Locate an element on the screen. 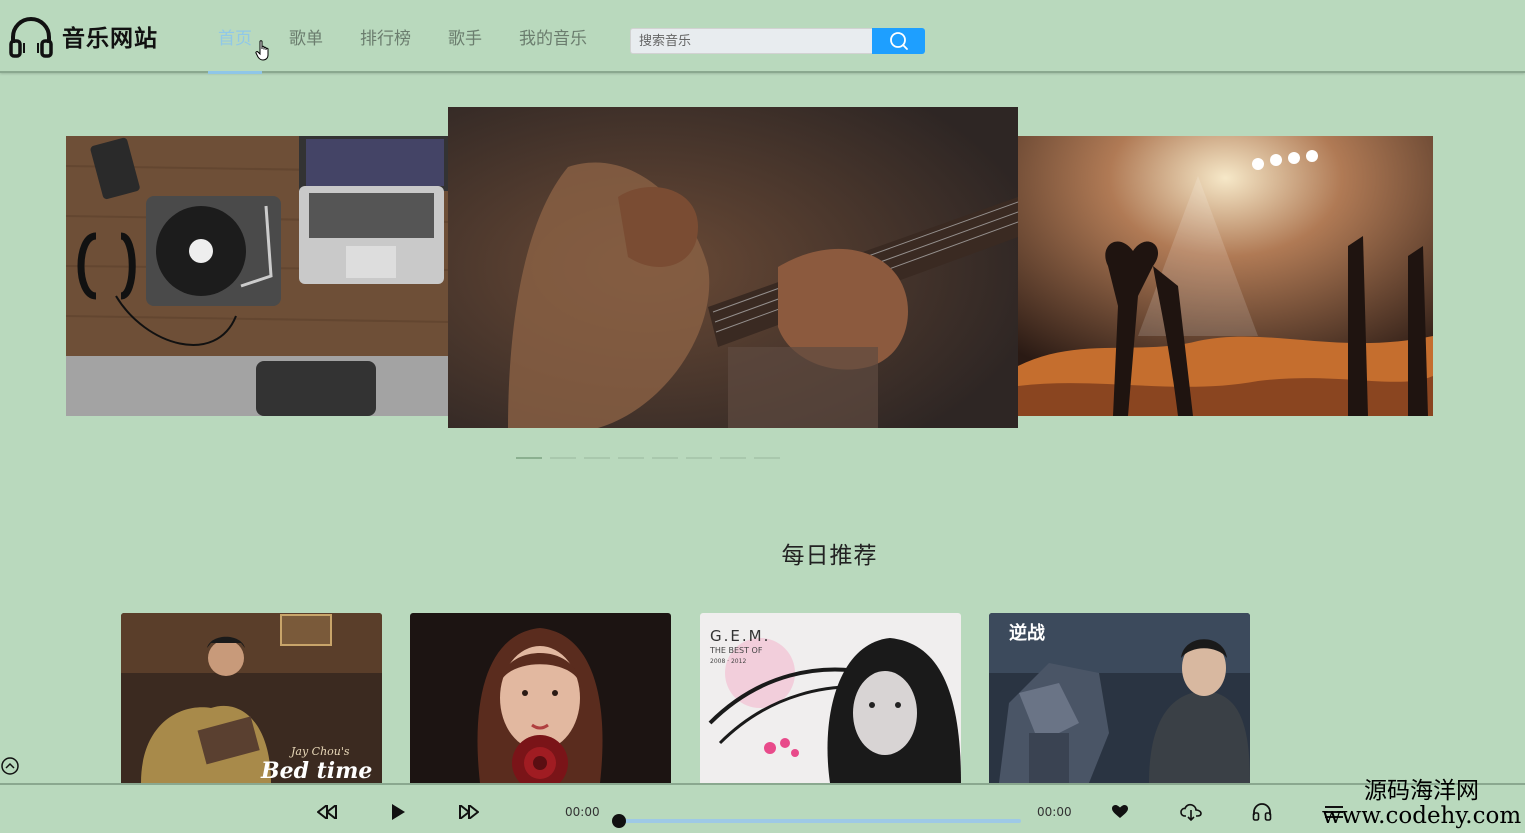 The height and width of the screenshot is (833, 1525). guitar-playing-photo is located at coordinates (733, 267).